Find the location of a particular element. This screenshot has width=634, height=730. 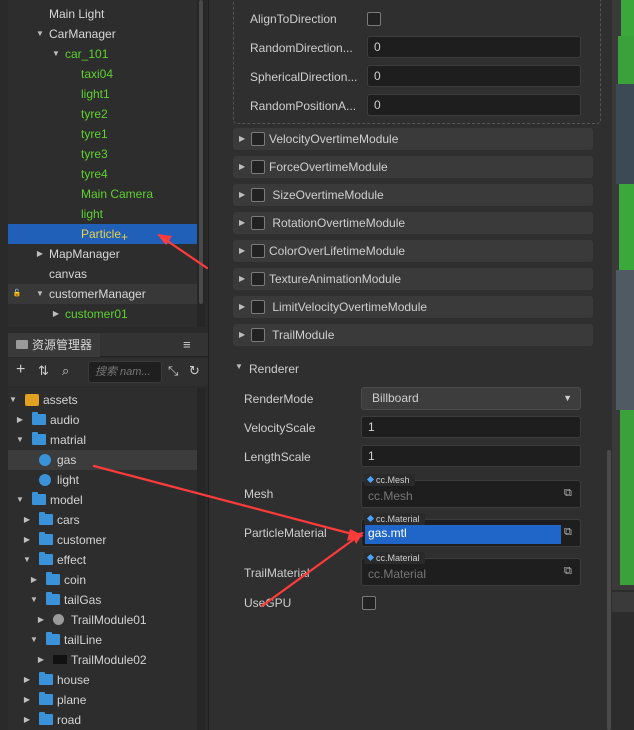

asset-item: ▶ coin is located at coordinates (102, 580).